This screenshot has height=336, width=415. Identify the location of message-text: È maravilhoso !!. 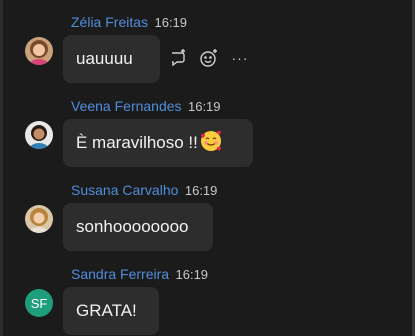
(137, 142).